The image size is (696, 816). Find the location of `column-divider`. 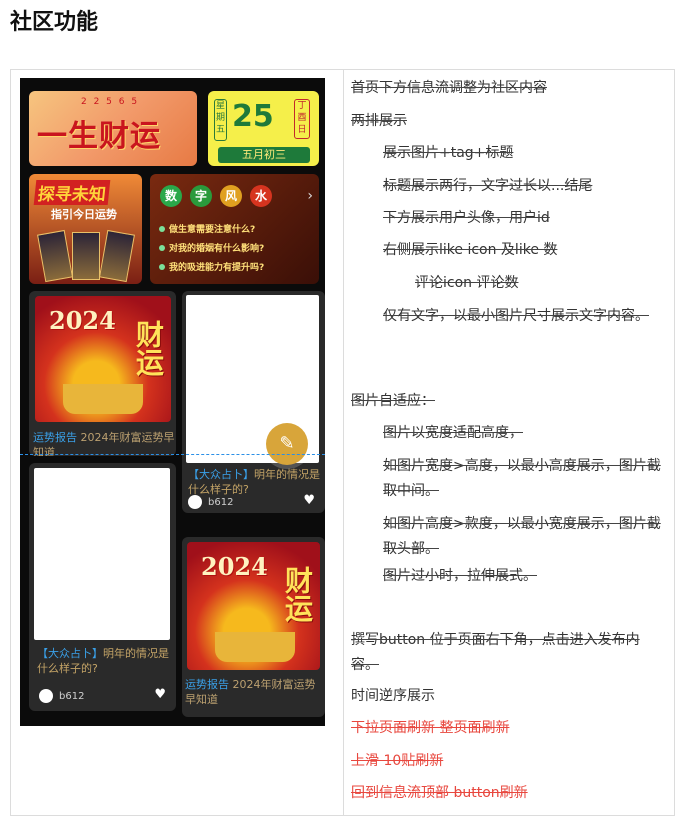

column-divider is located at coordinates (343, 442).